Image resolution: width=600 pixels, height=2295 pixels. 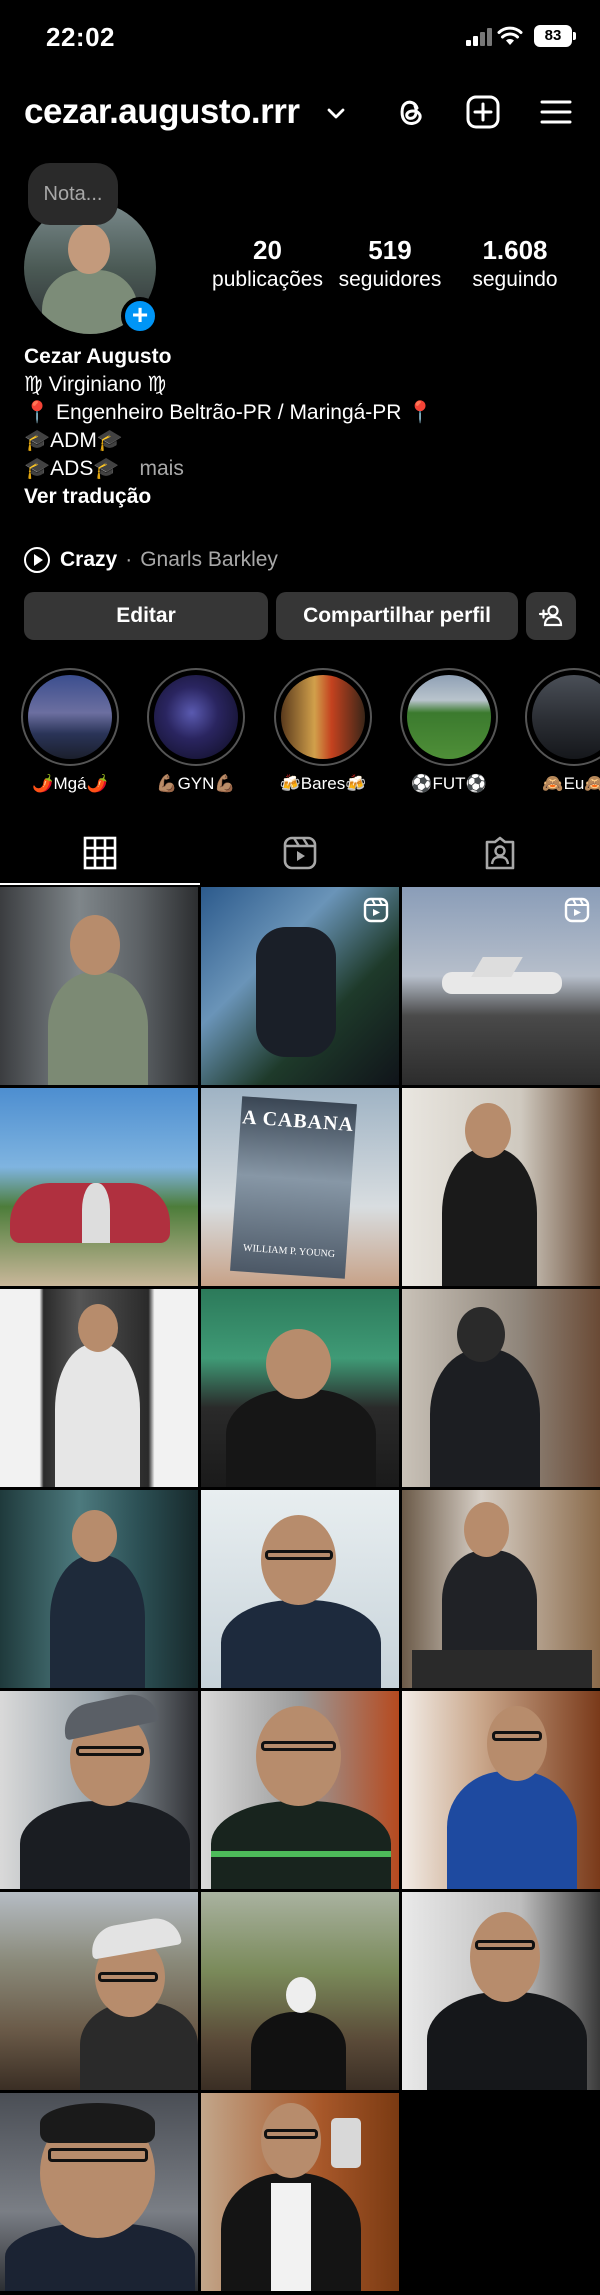 I want to click on song-title: Crazy, so click(x=89, y=559).